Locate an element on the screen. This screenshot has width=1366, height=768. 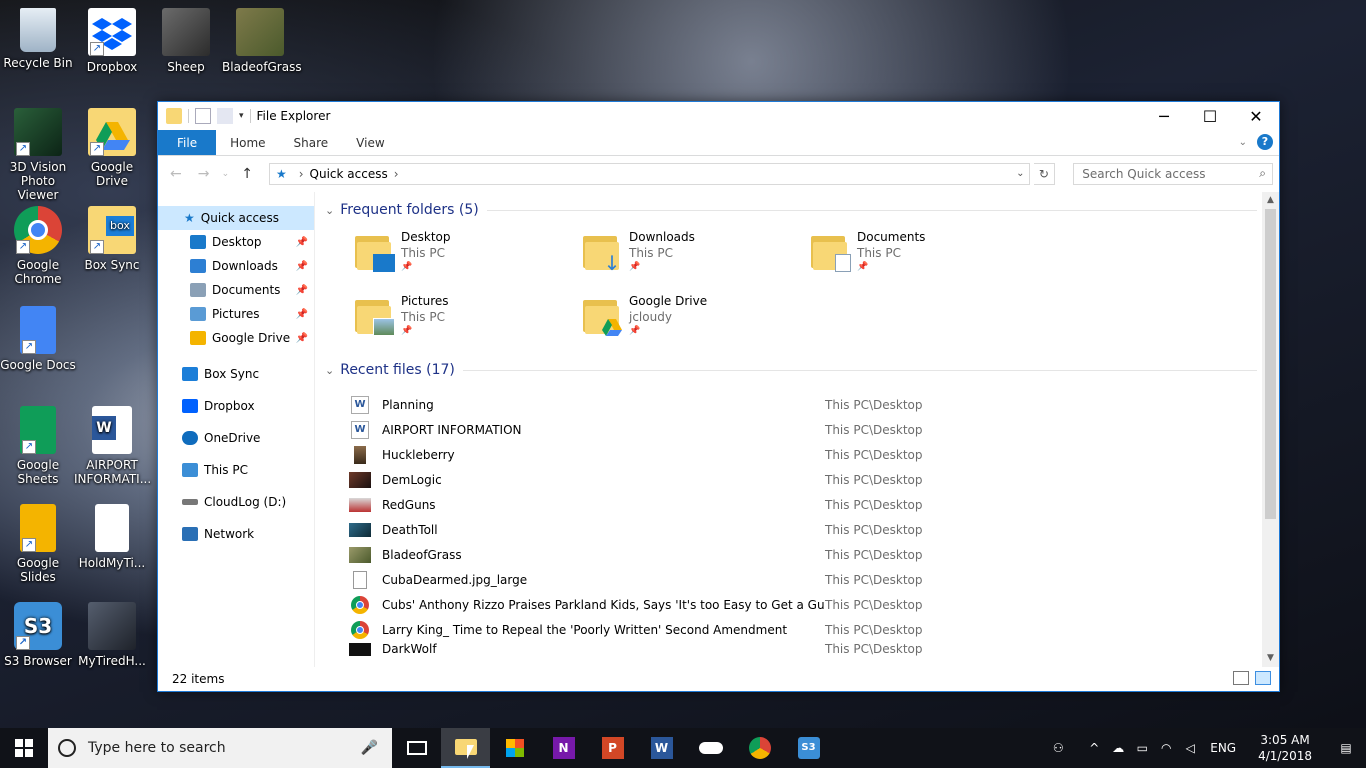
forward-arrow-icon: → is located at coordinates (204, 174).